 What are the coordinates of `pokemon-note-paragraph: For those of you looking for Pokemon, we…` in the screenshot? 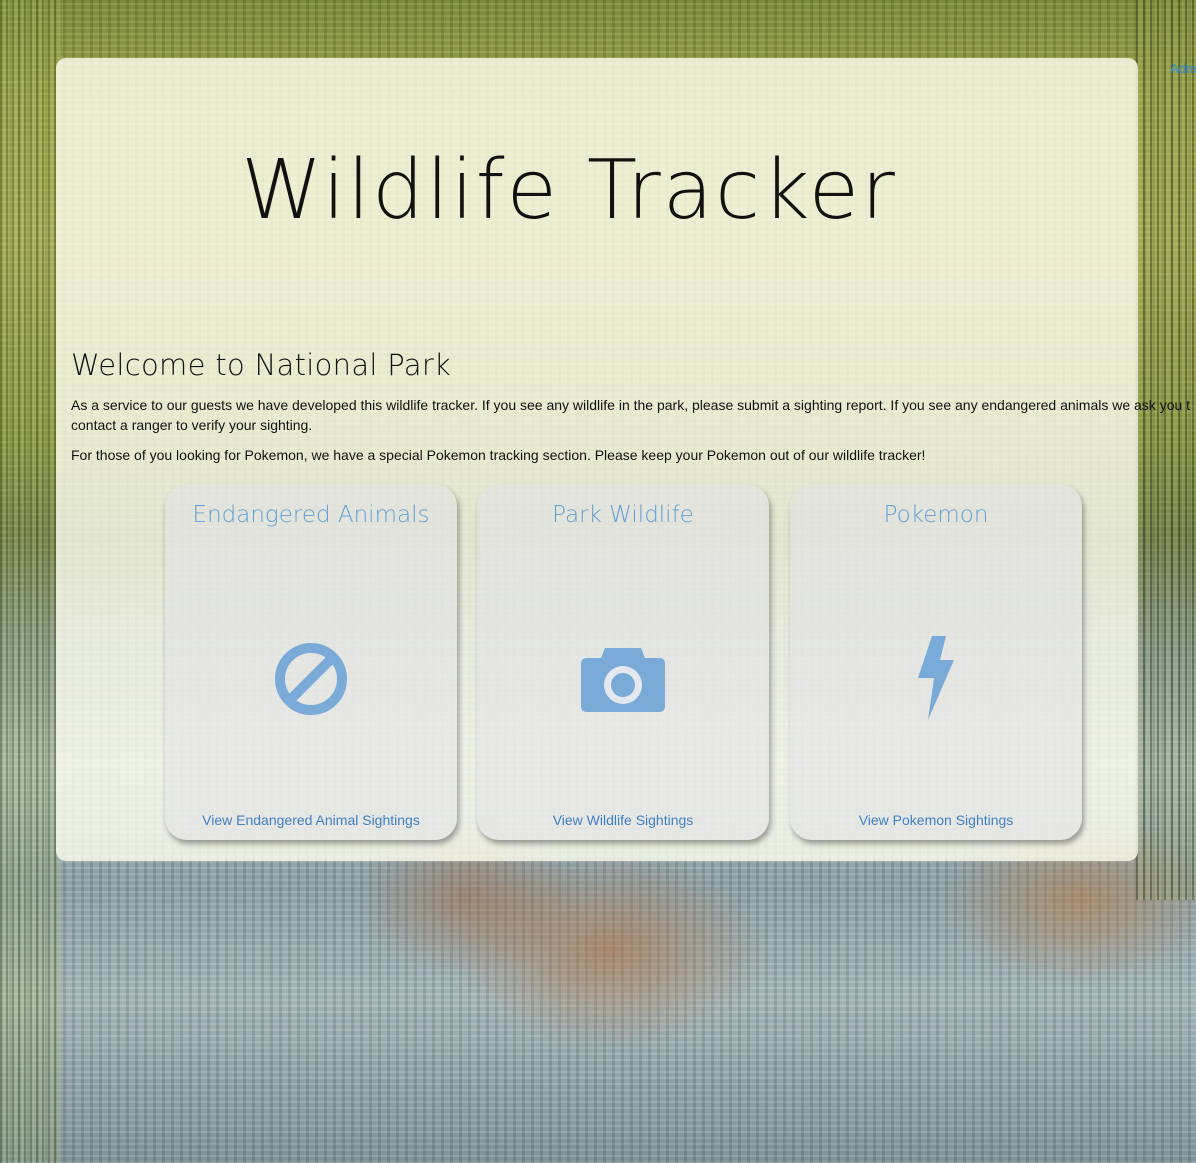 It's located at (498, 455).